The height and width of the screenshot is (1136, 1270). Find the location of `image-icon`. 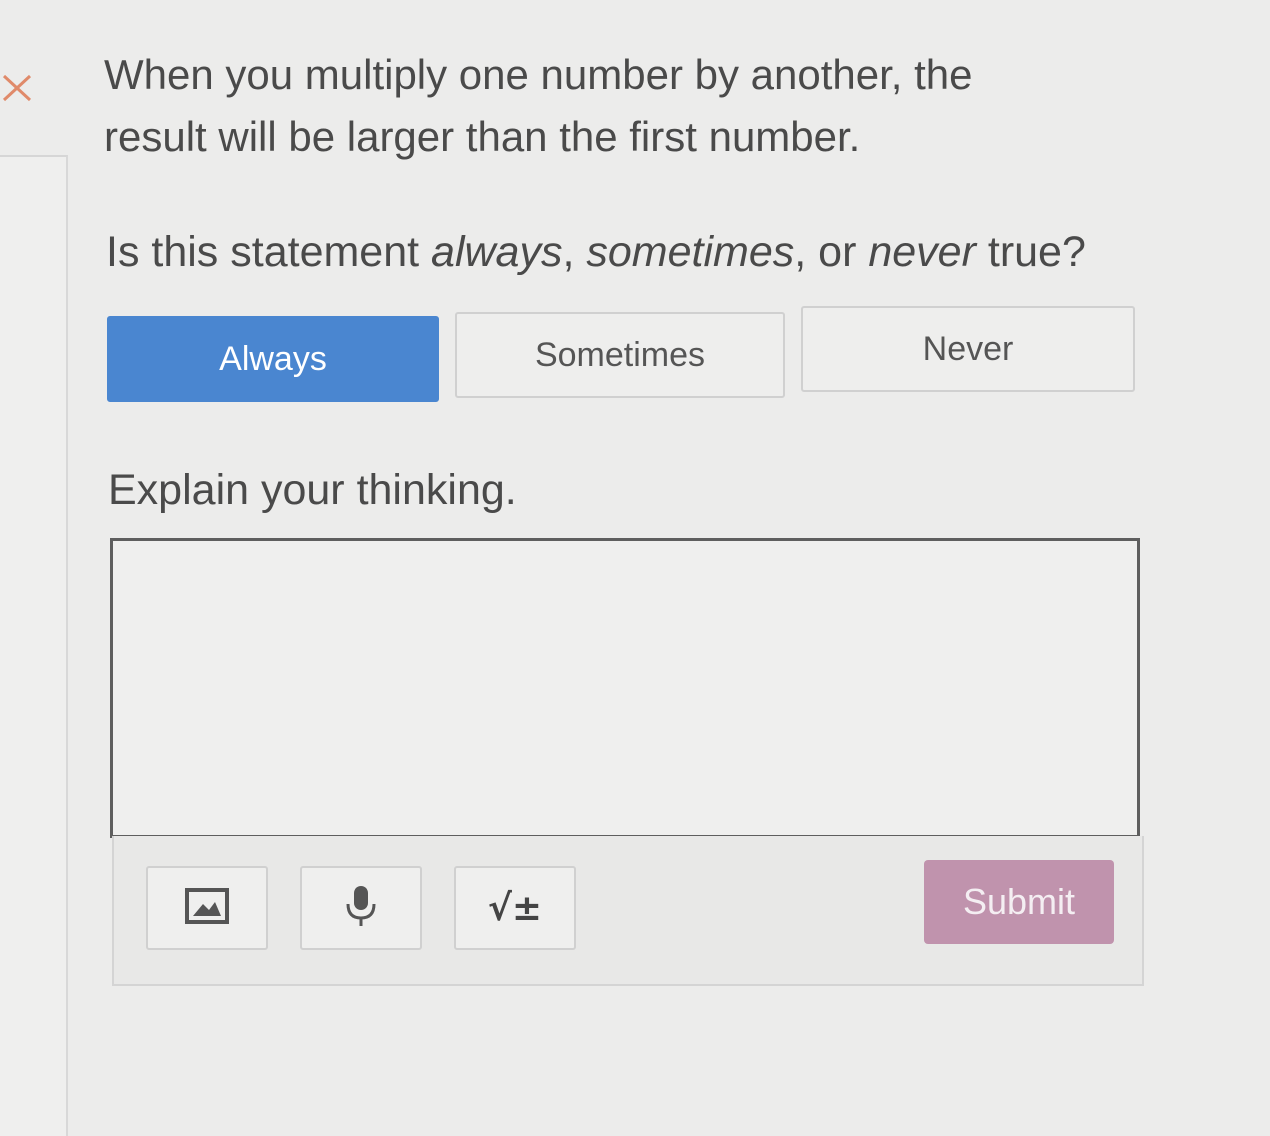

image-icon is located at coordinates (207, 908).